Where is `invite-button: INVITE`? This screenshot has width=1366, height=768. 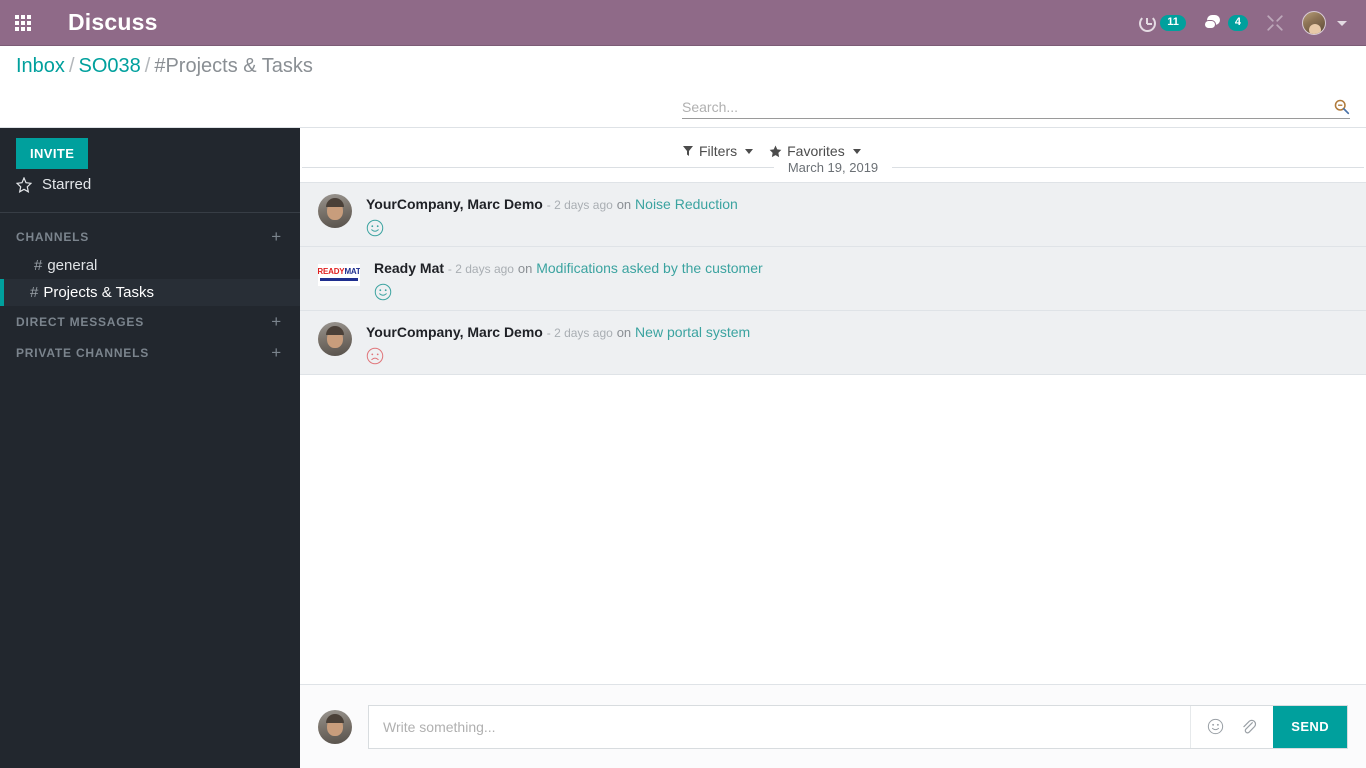 invite-button: INVITE is located at coordinates (52, 153).